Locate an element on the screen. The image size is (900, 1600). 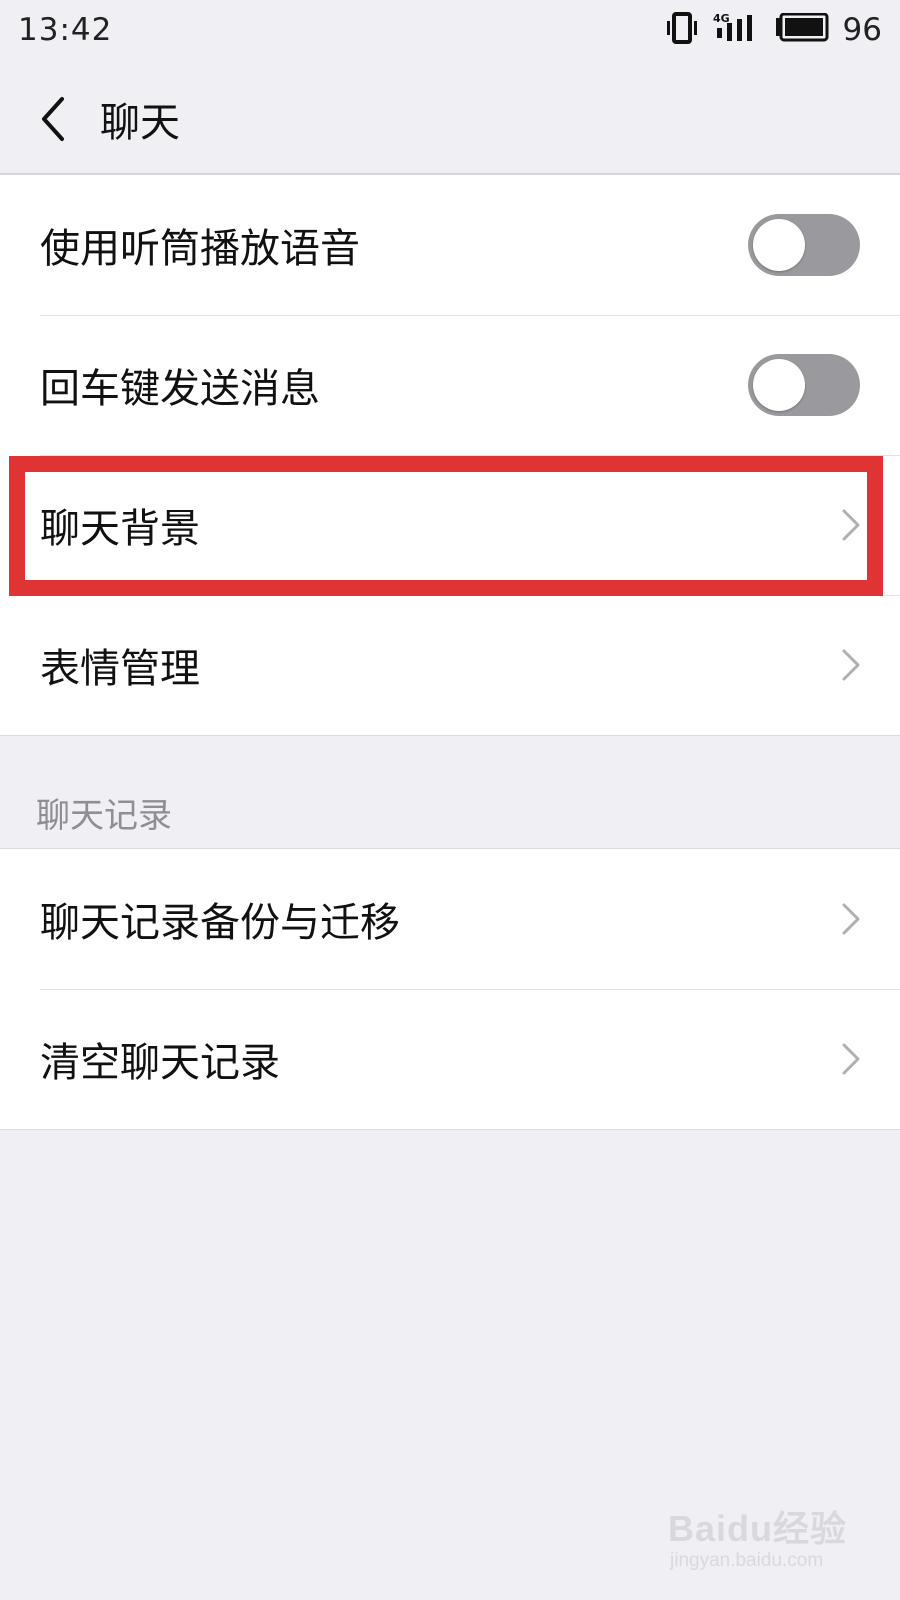
status-time: 13:42 is located at coordinates (65, 30).